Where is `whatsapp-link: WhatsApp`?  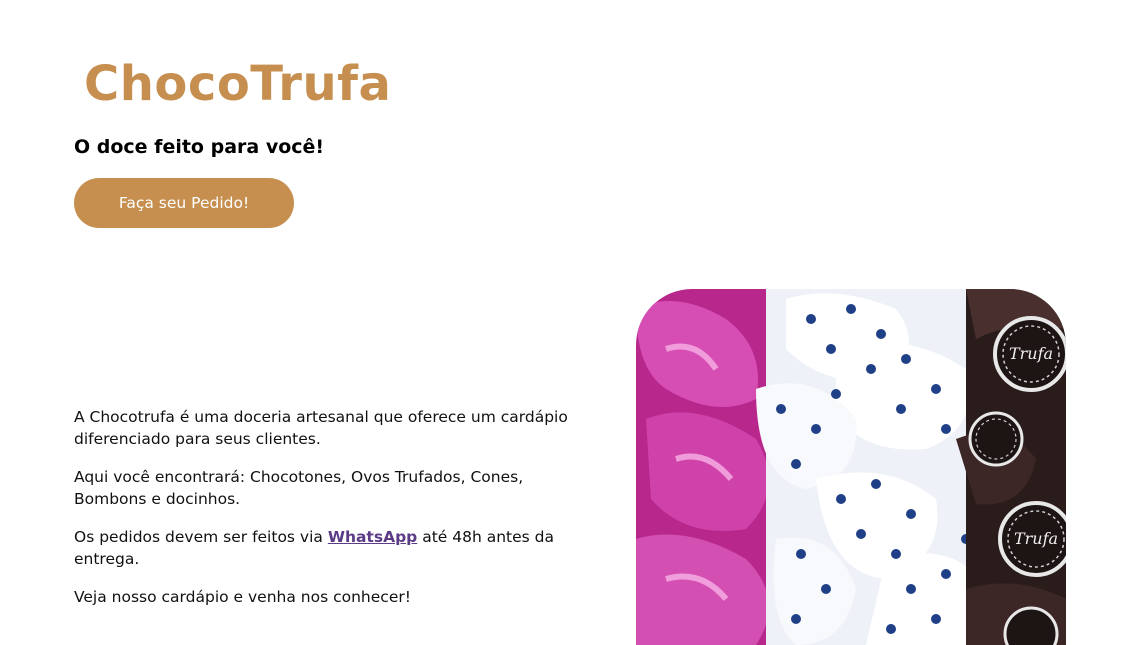
whatsapp-link: WhatsApp is located at coordinates (372, 537).